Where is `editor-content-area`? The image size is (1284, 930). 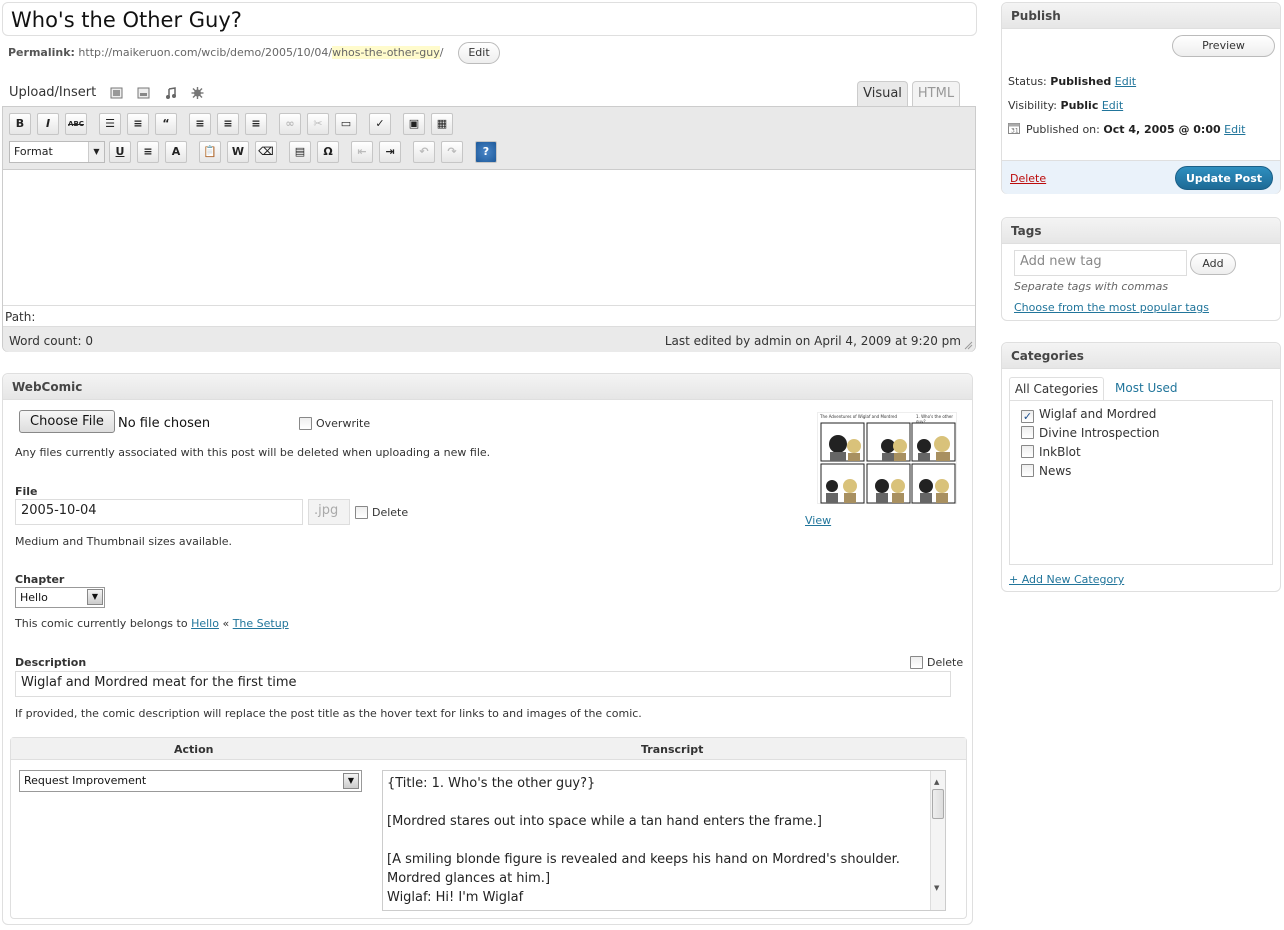 editor-content-area is located at coordinates (489, 237).